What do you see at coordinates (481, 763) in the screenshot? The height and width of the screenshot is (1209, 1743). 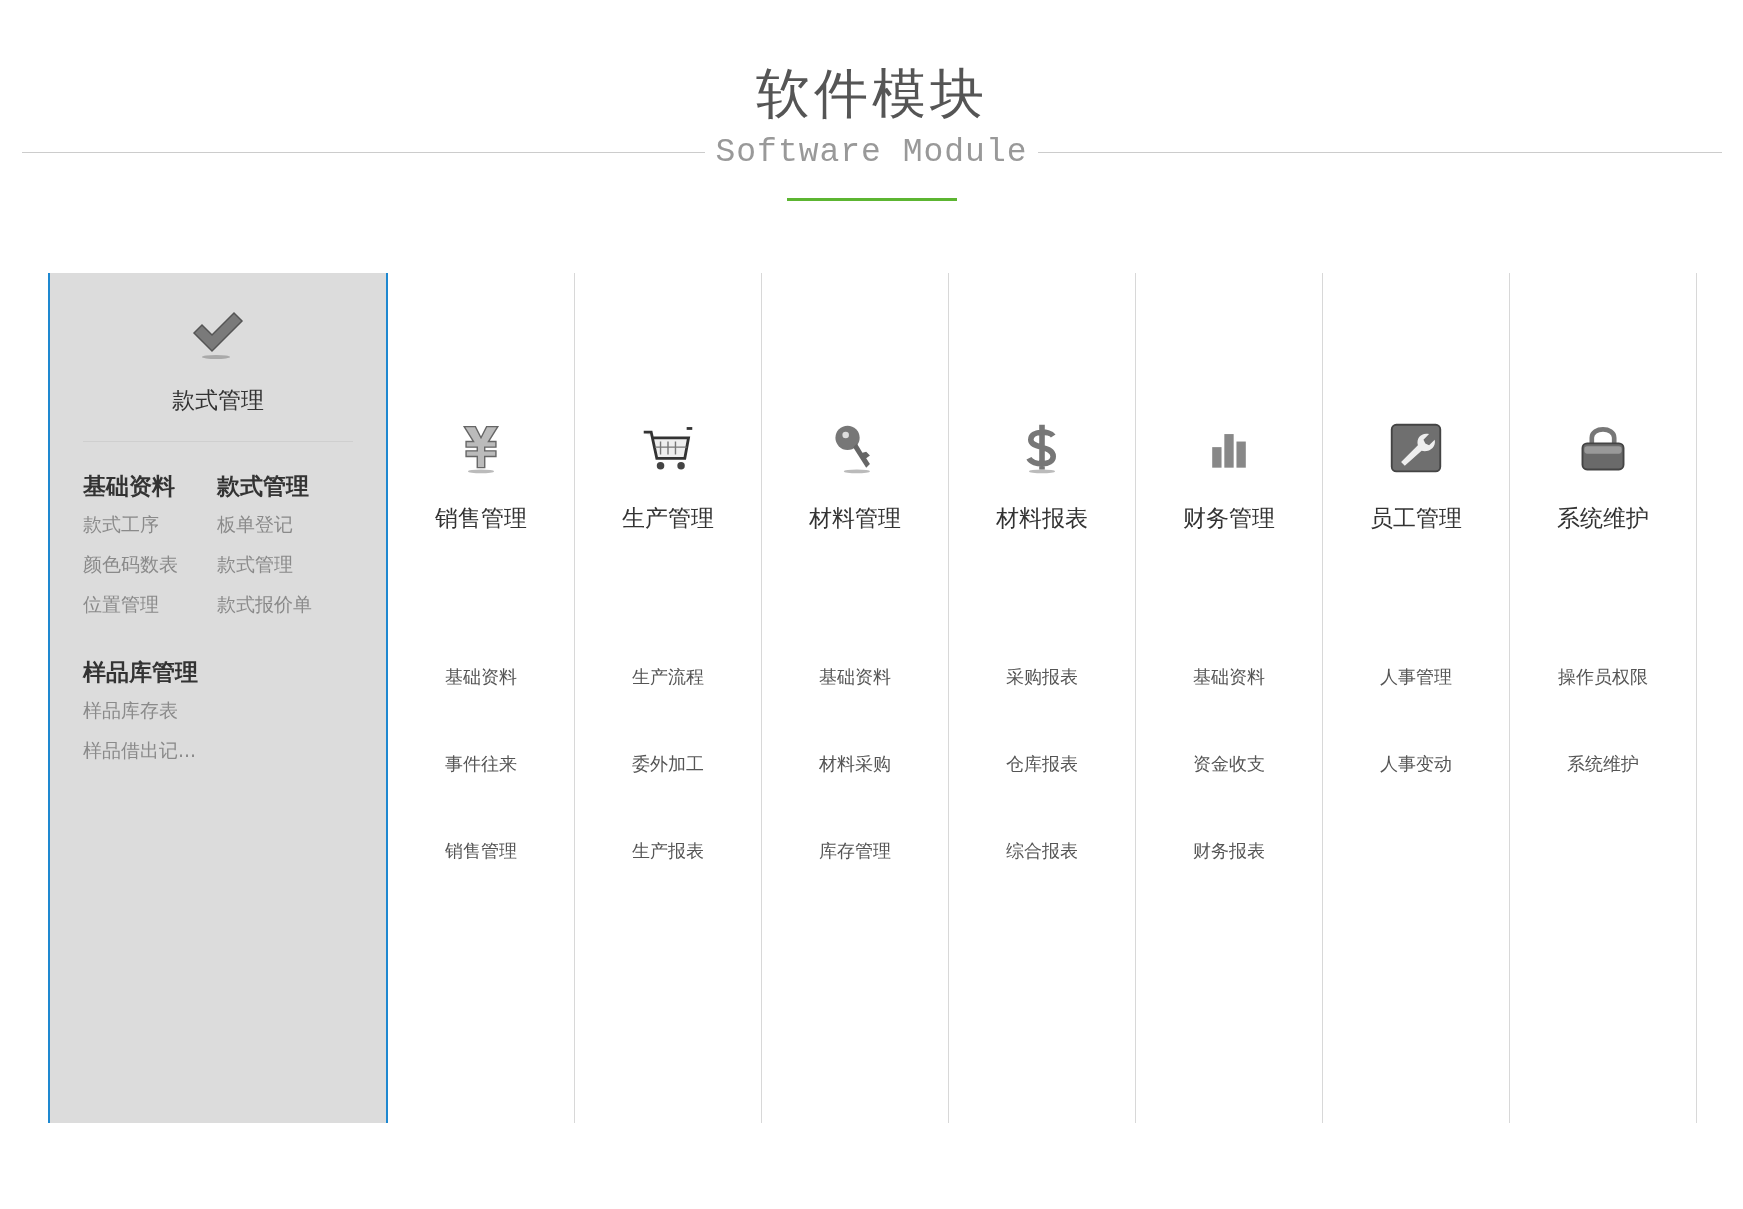 I see `module-link: 事件往来` at bounding box center [481, 763].